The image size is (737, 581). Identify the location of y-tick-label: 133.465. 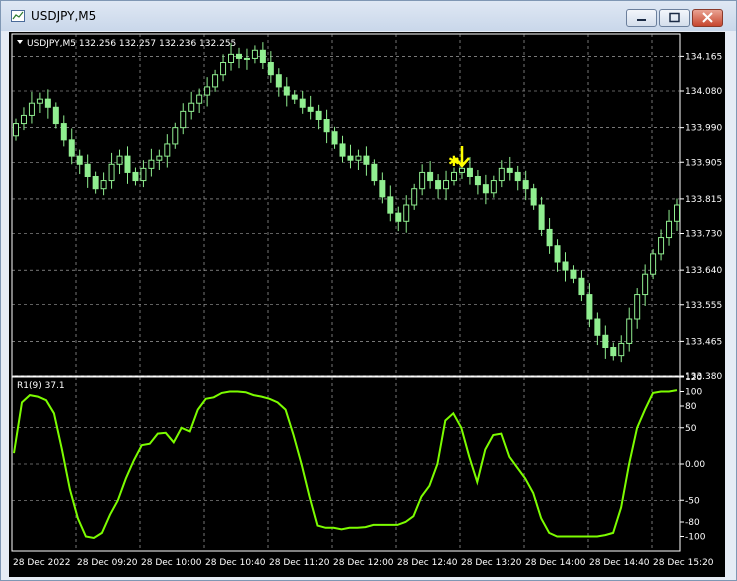
(703, 342).